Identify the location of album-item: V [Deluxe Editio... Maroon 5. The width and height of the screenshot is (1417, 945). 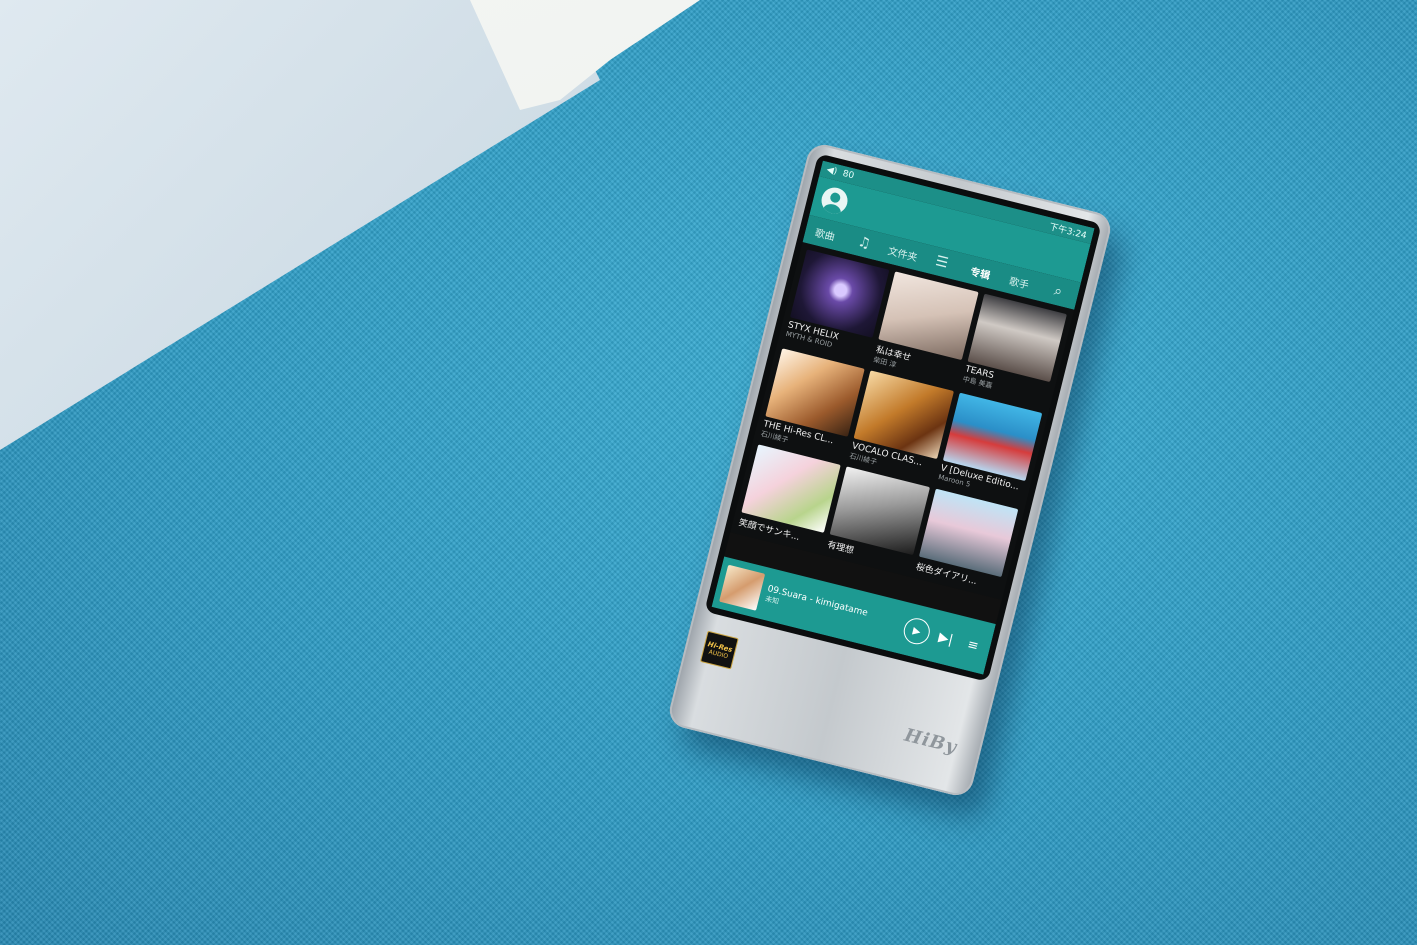
(990, 448).